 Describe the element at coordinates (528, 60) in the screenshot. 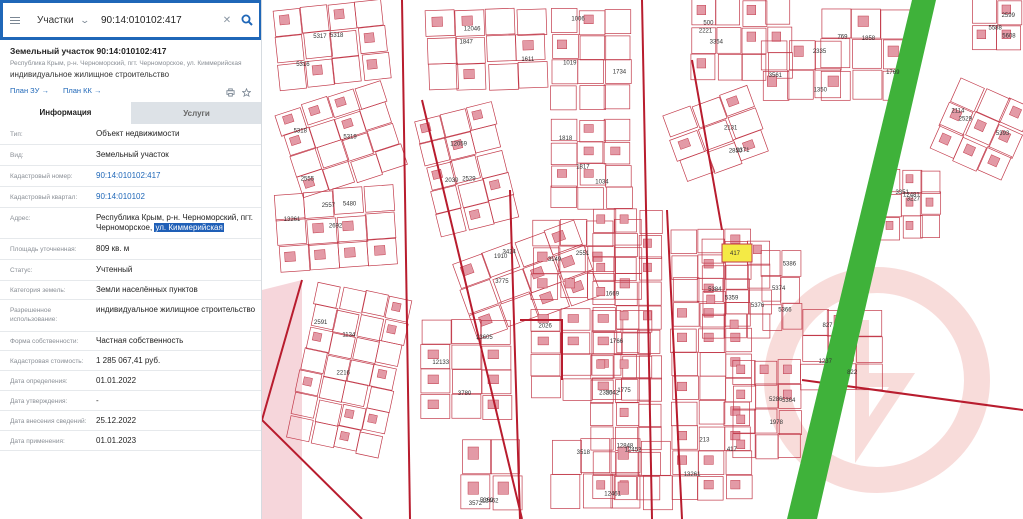

I see `parcel-number-label: 1611` at that location.